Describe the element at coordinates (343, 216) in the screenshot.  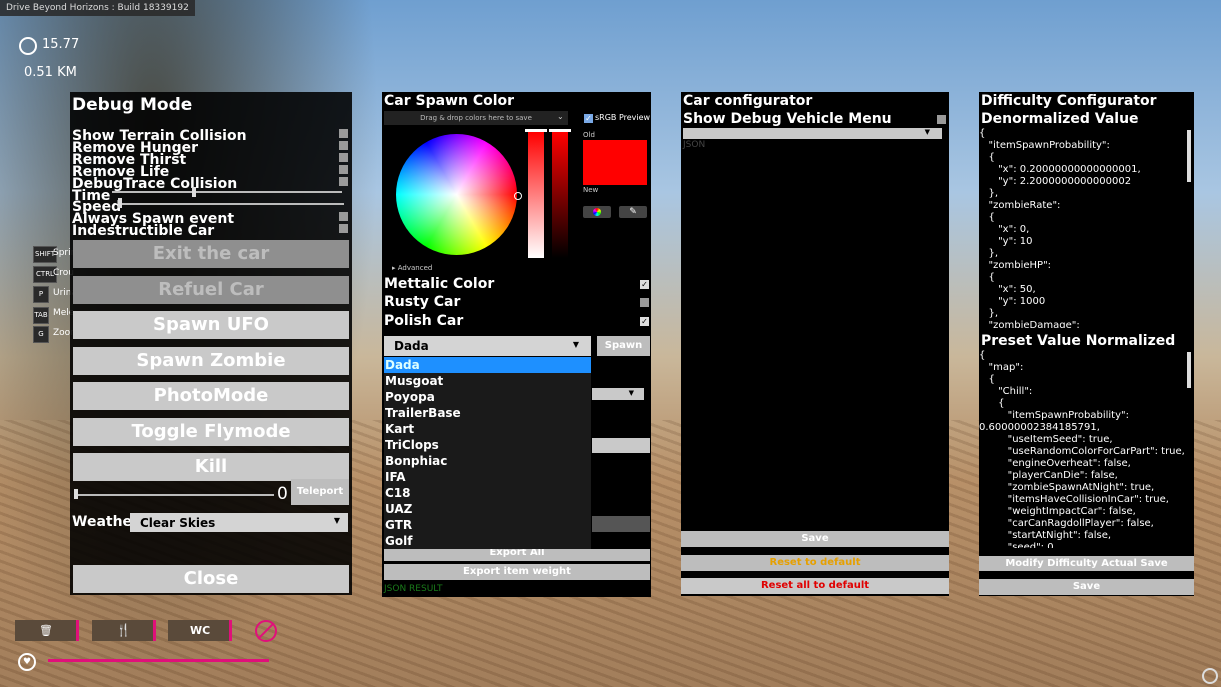
I see `always-spawn-checkbox` at that location.